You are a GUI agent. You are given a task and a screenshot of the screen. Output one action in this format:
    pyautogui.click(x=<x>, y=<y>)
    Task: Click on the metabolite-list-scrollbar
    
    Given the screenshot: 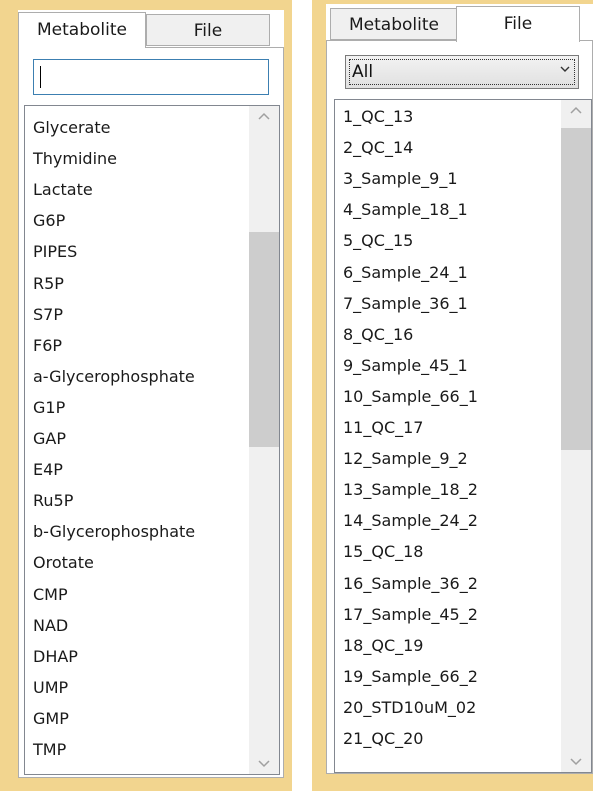 What is the action you would take?
    pyautogui.click(x=264, y=440)
    